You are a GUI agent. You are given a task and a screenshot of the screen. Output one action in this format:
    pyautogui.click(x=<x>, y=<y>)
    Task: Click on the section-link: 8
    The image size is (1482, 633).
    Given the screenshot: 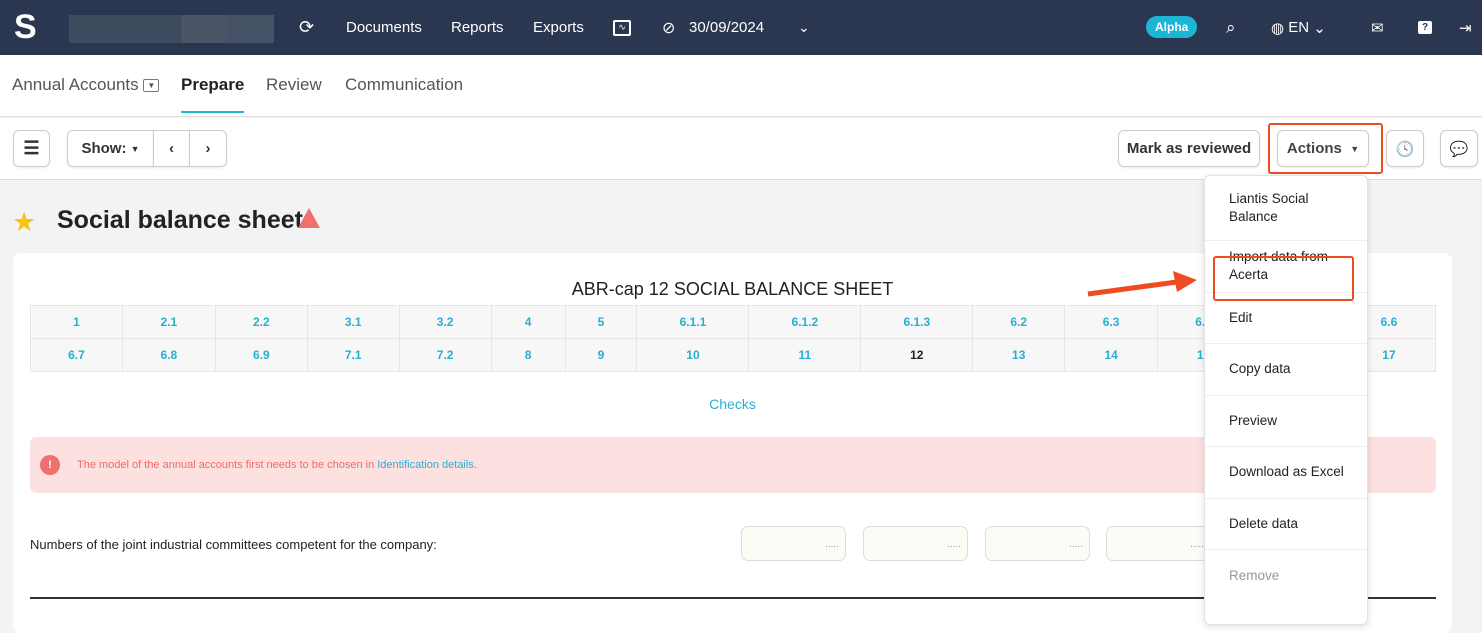 What is the action you would take?
    pyautogui.click(x=528, y=355)
    